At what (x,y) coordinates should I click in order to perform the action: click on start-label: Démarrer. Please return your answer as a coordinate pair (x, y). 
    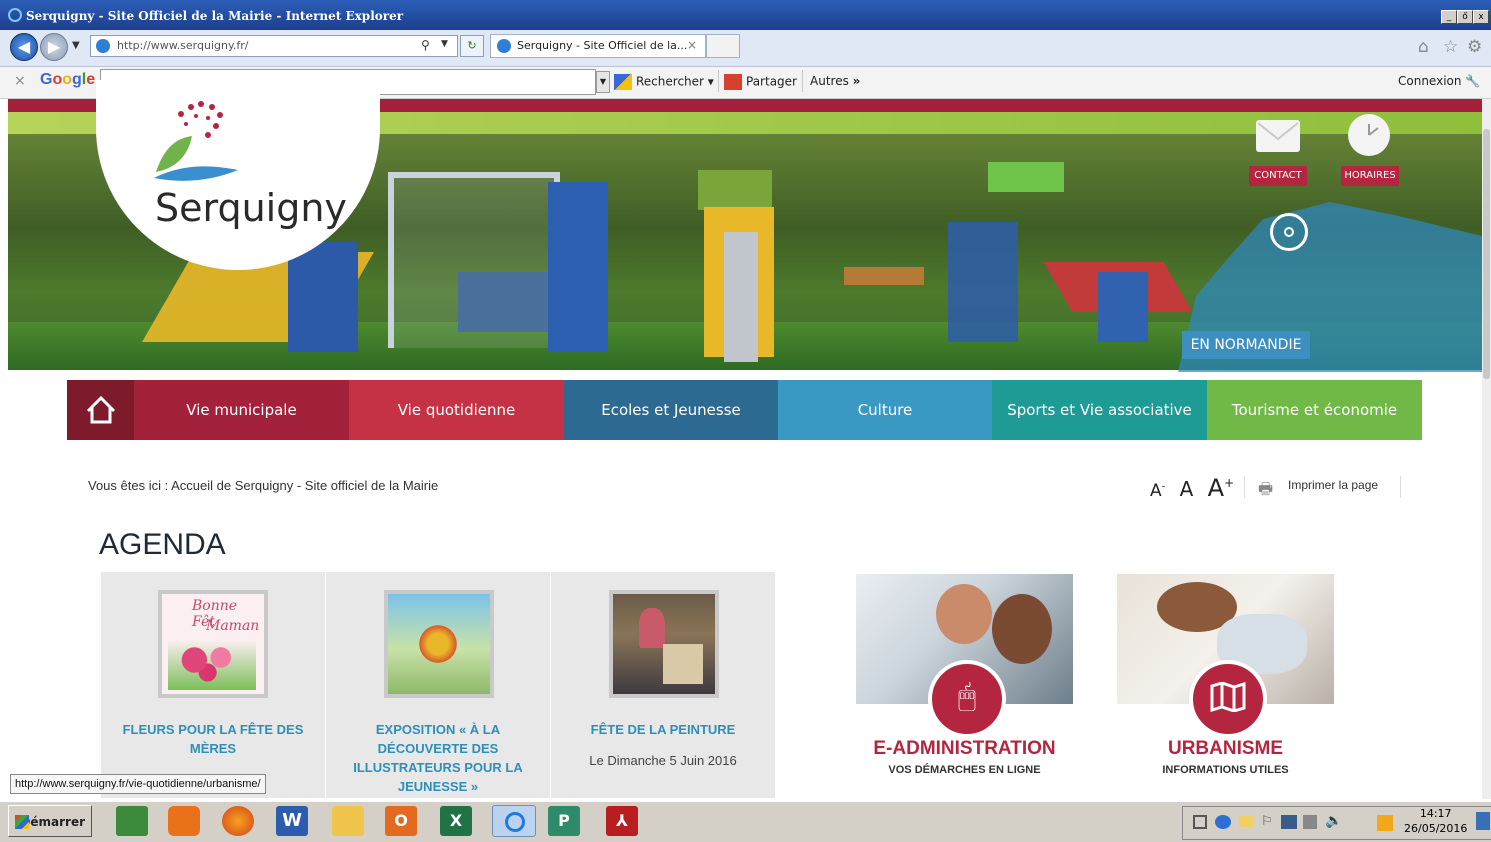
    Looking at the image, I should click on (52, 822).